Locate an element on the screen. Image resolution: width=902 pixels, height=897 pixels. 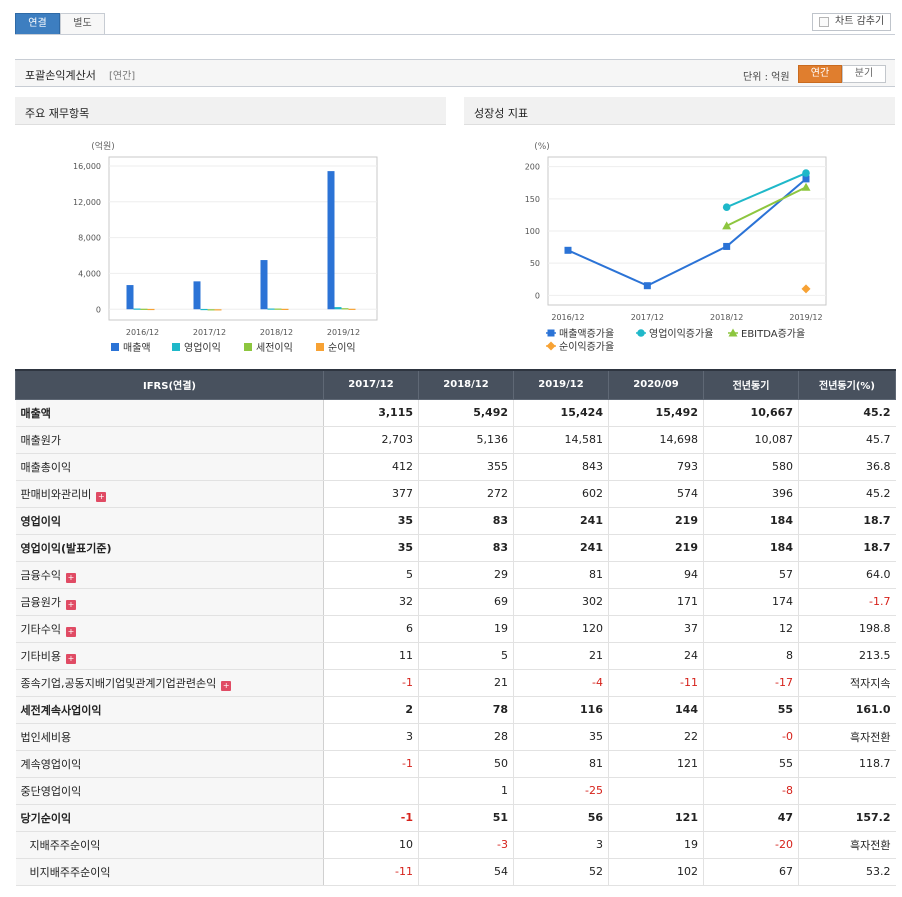
row-label: 금융수익 is located at coordinates (40, 575).